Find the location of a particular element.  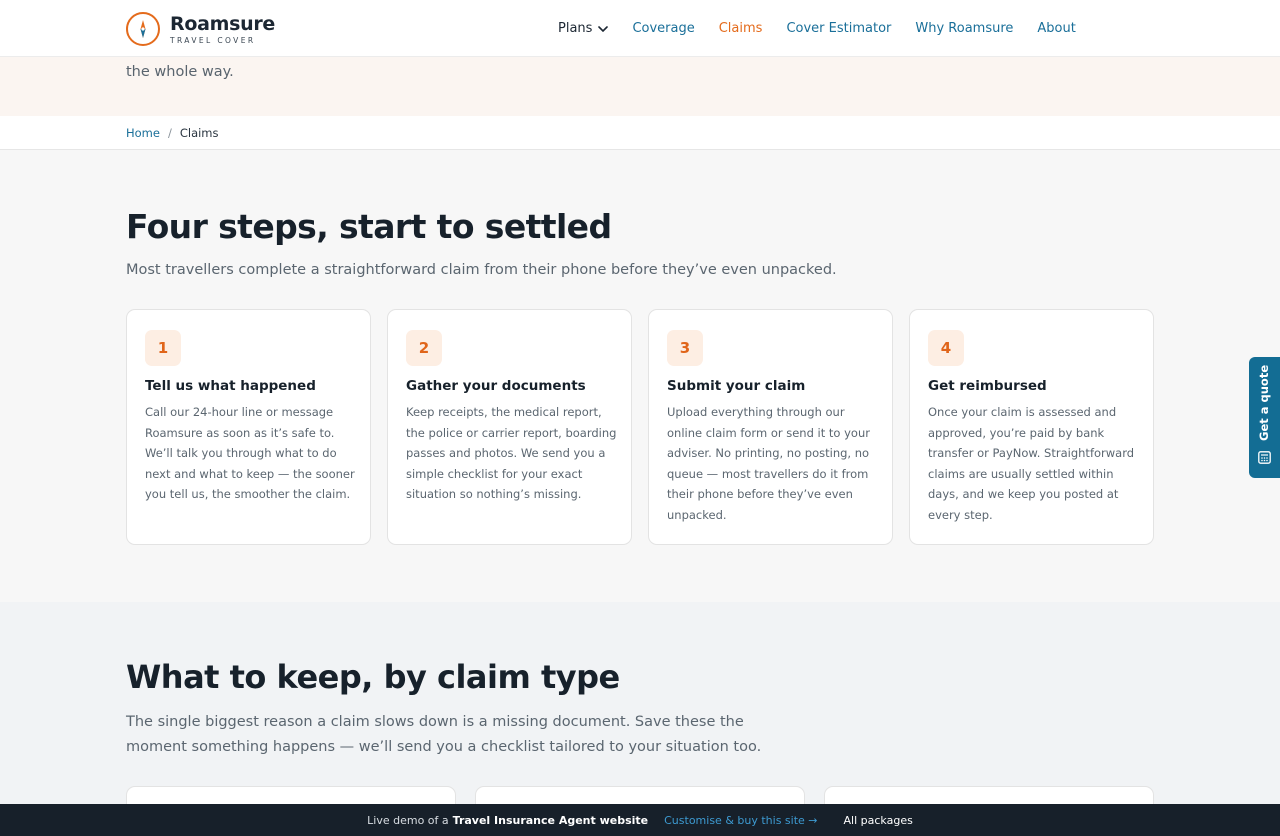

hero-text: the whole way. is located at coordinates (180, 72).